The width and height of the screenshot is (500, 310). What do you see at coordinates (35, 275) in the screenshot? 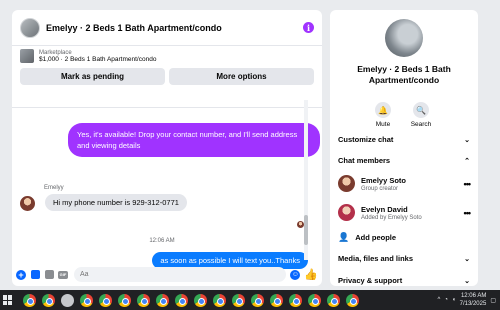
I see `photo-icon` at bounding box center [35, 275].